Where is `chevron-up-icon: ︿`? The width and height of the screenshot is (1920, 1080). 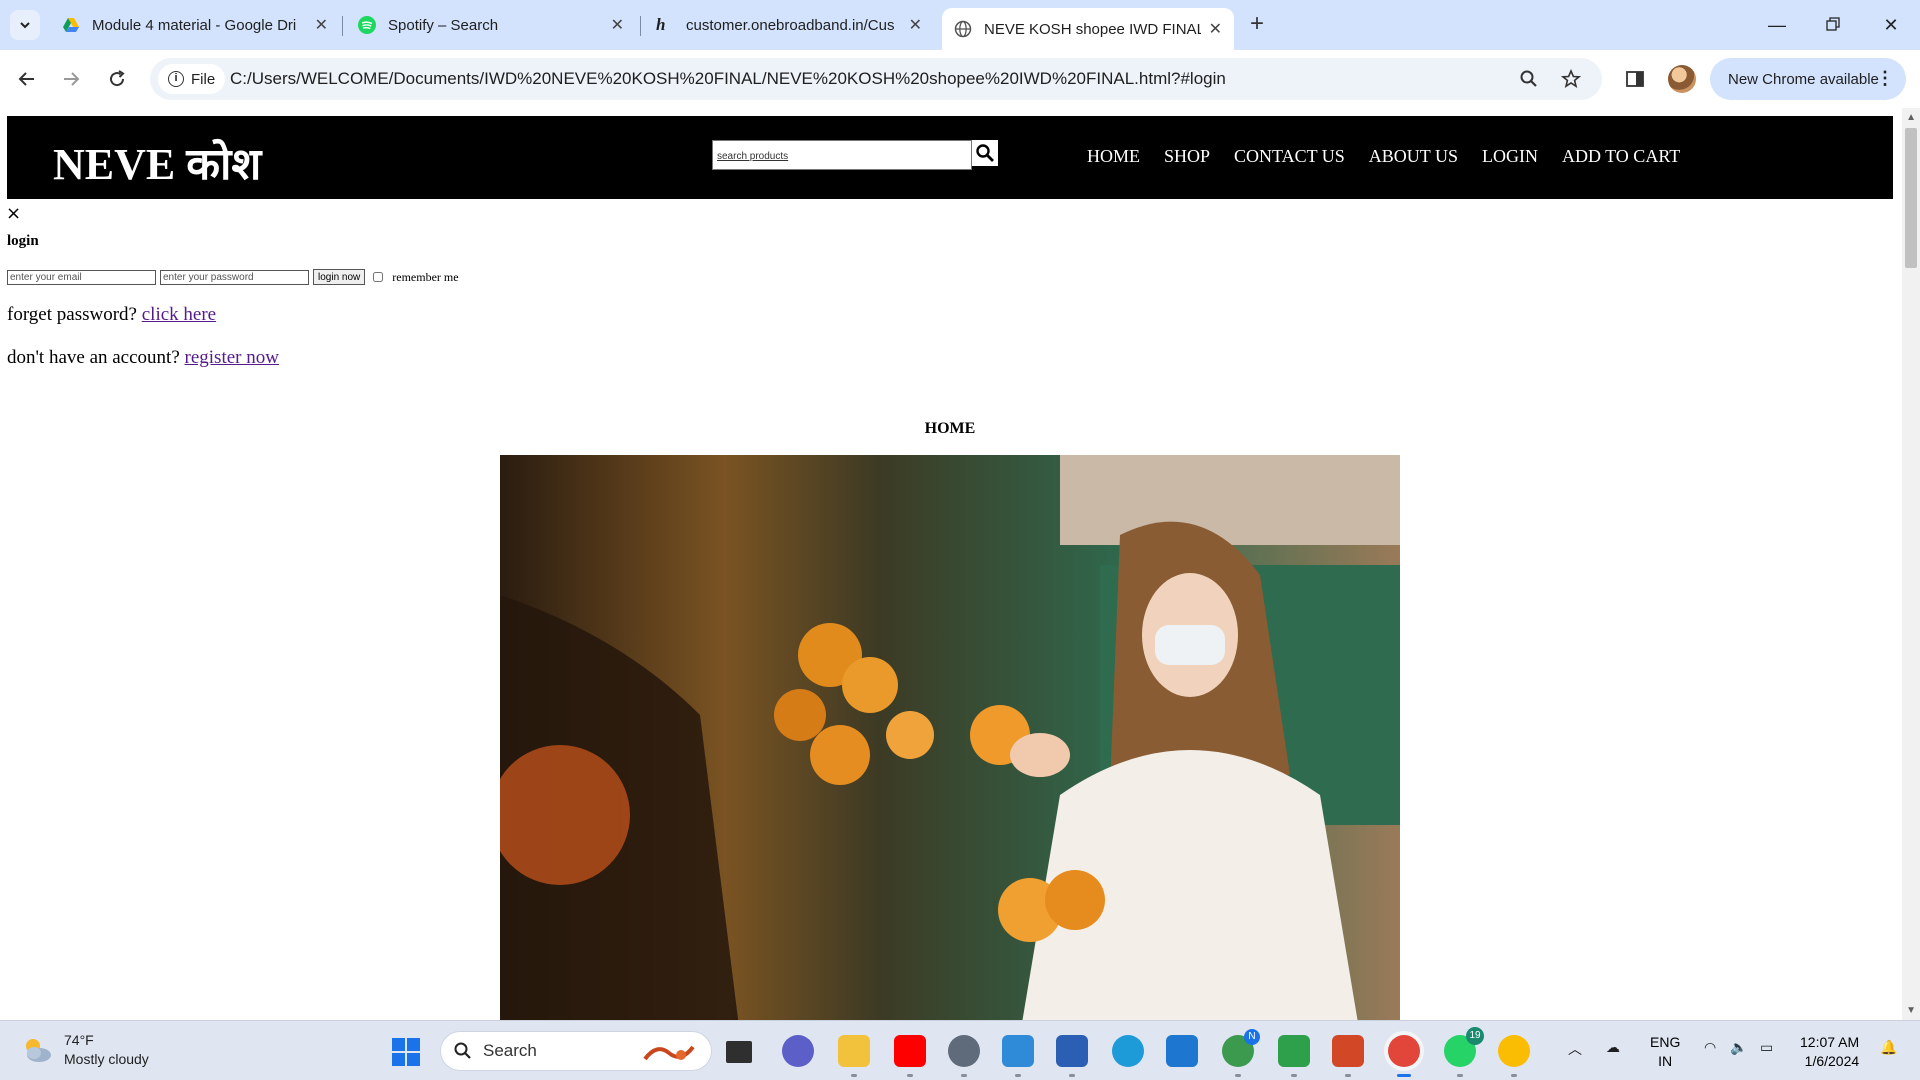
chevron-up-icon: ︿ is located at coordinates (1575, 1049).